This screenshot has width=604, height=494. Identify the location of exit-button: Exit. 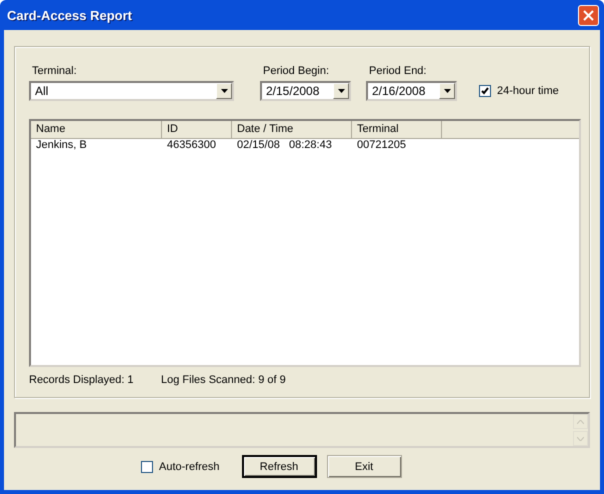
(364, 466).